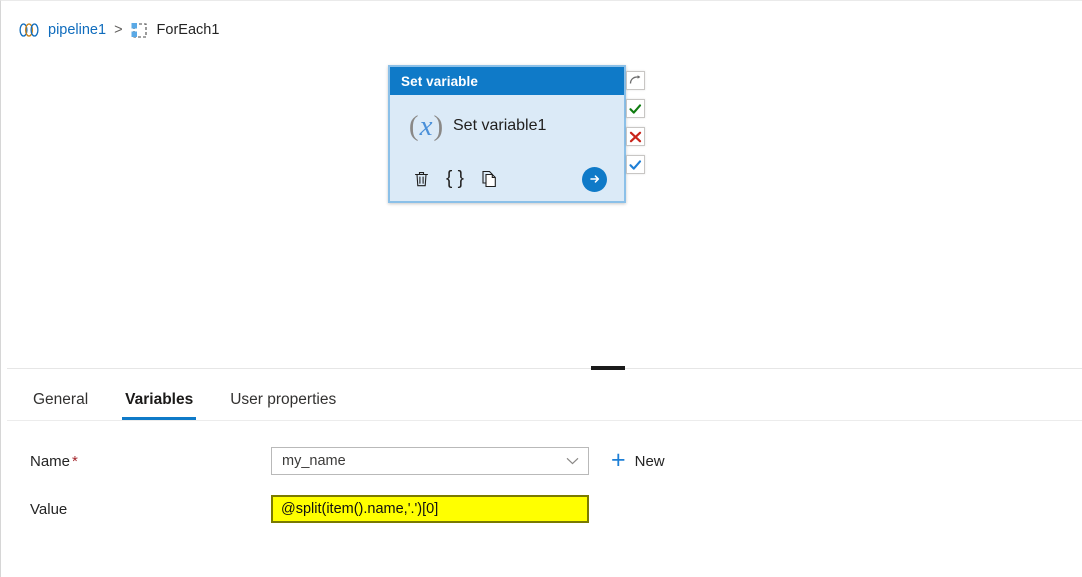 The image size is (1082, 577). Describe the element at coordinates (507, 148) in the screenshot. I see `activity-card-body: (x) Set variable1 { }` at that location.